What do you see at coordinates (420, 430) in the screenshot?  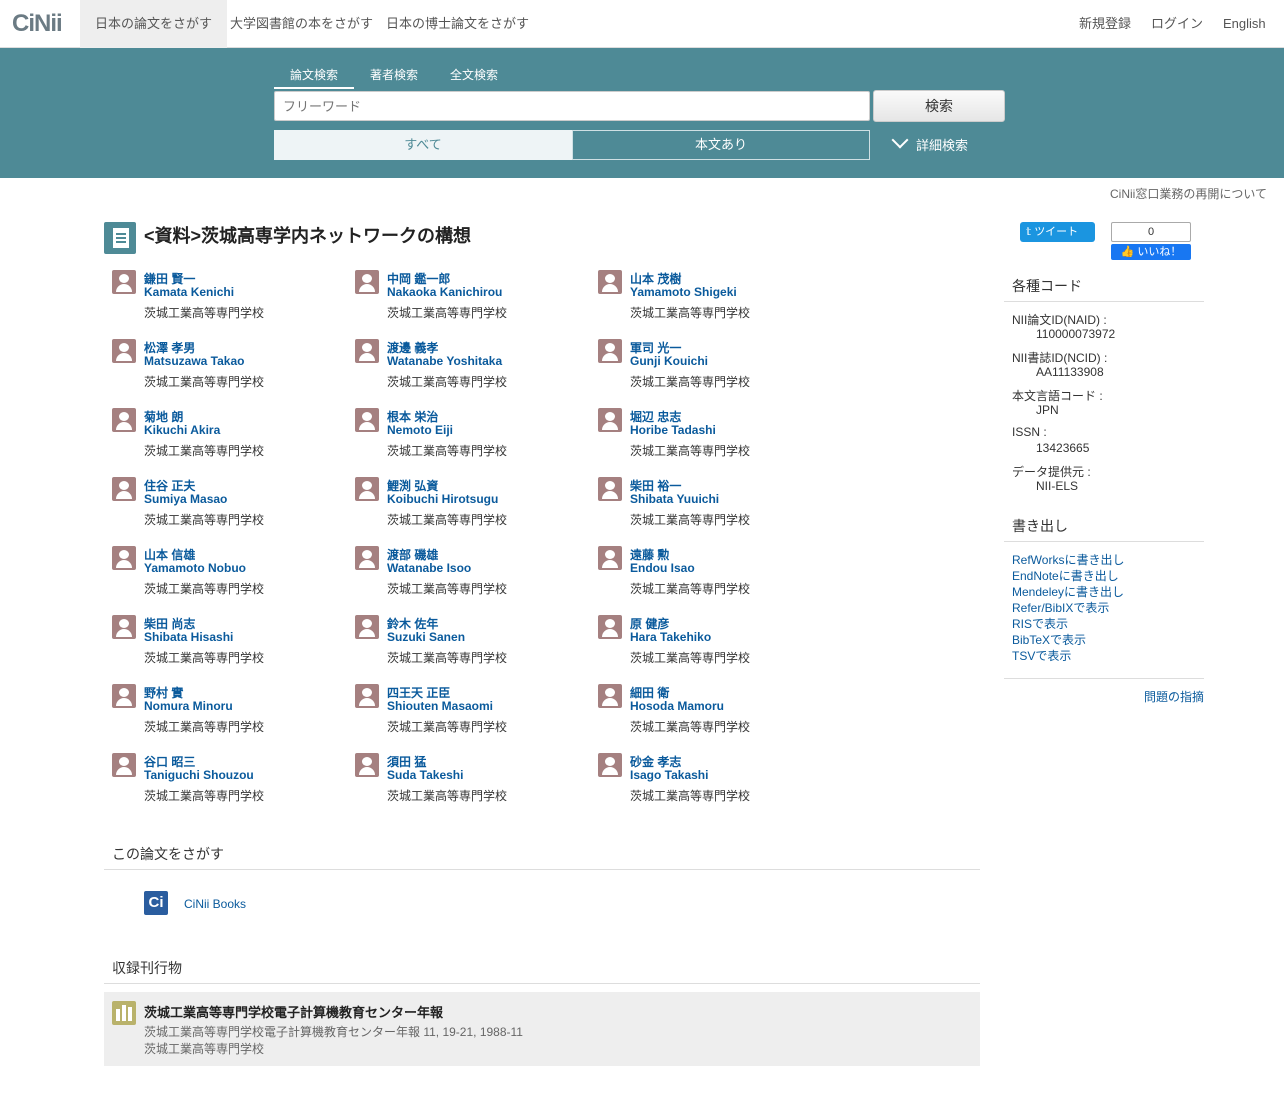 I see `author-name-en: Nemoto Eiji` at bounding box center [420, 430].